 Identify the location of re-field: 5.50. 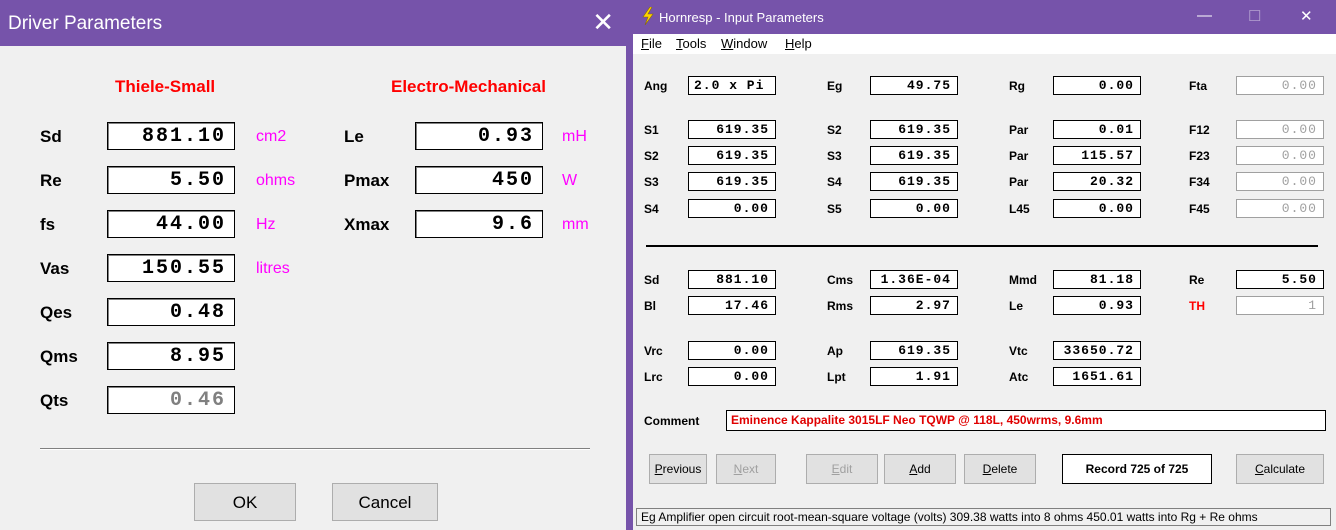
(171, 180).